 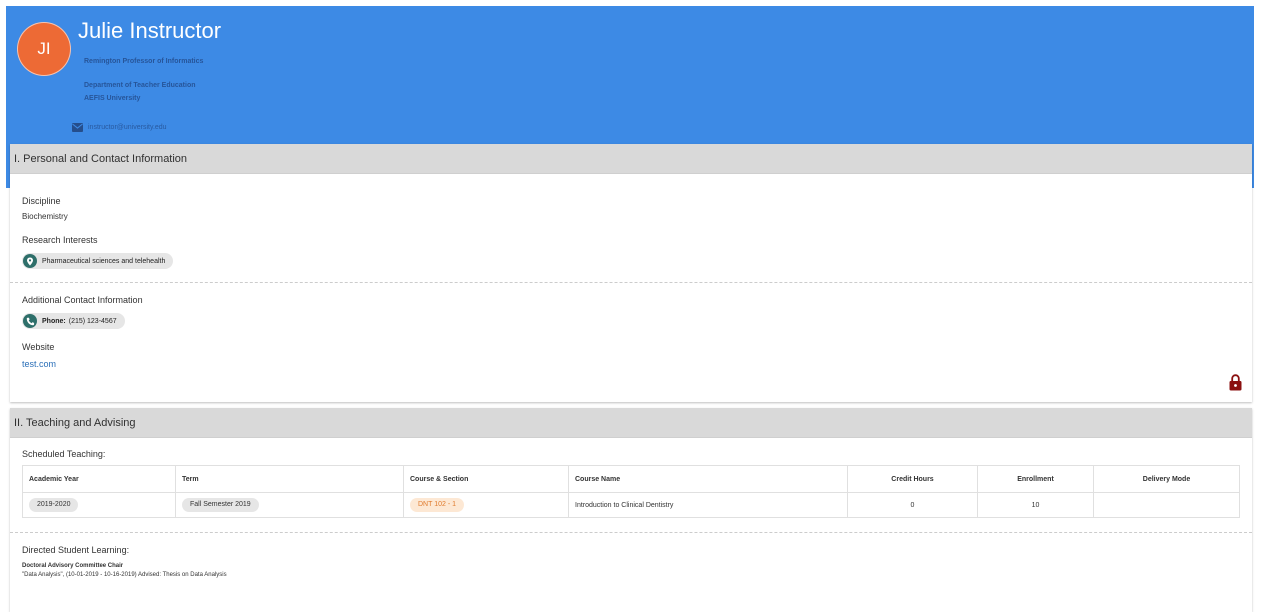 What do you see at coordinates (104, 261) in the screenshot?
I see `research-interest-text: Pharmaceutical sciences and telehealth` at bounding box center [104, 261].